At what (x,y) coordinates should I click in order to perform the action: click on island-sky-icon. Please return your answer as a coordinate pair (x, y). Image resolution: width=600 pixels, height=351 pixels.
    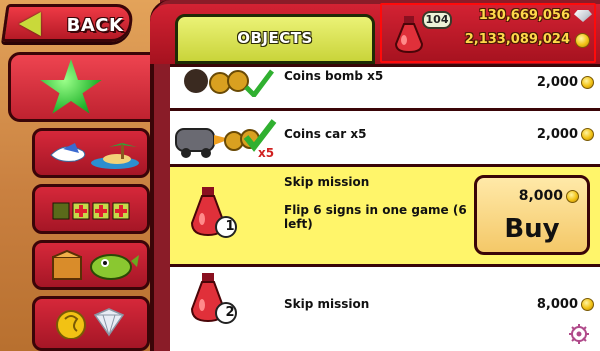
    Looking at the image, I should click on (94, 156).